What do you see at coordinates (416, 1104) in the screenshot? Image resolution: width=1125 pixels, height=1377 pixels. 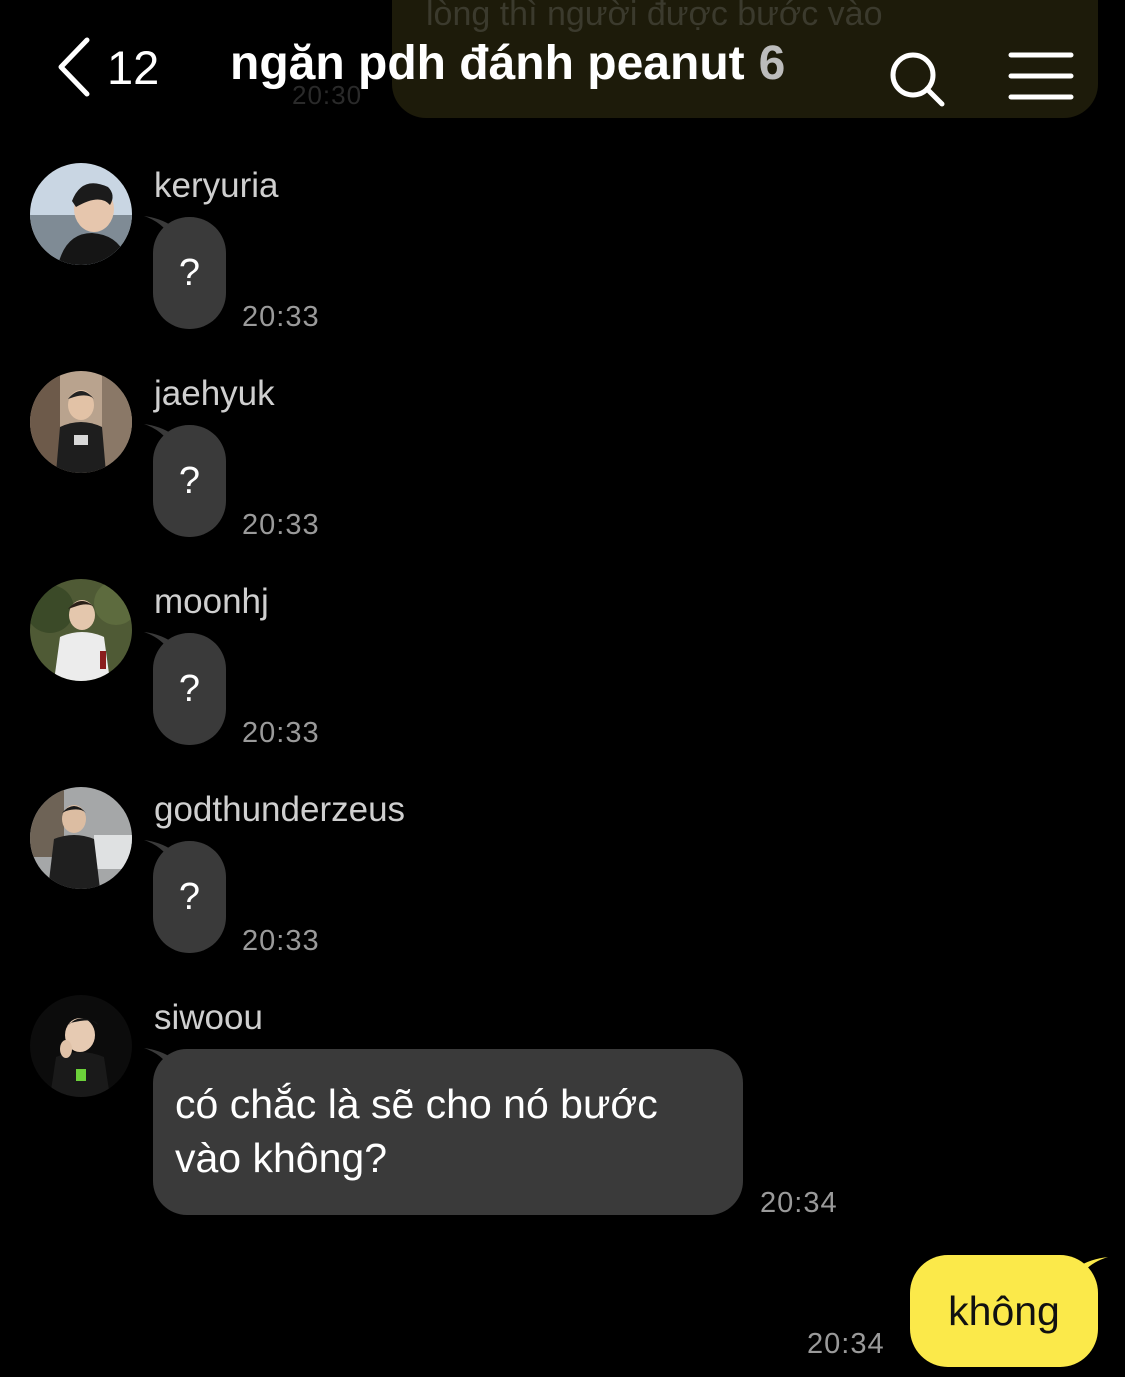 I see `message-text-line: có chắc là sẽ cho nó bước` at bounding box center [416, 1104].